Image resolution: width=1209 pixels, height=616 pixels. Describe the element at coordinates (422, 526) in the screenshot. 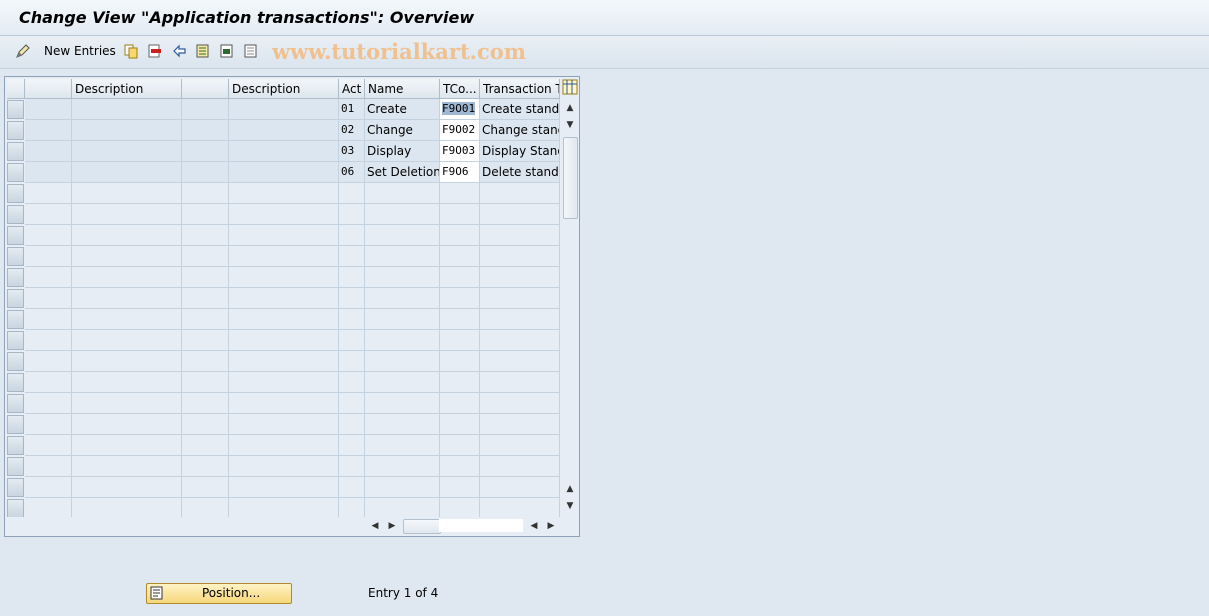

I see `horizontal-scroll-thumb` at that location.